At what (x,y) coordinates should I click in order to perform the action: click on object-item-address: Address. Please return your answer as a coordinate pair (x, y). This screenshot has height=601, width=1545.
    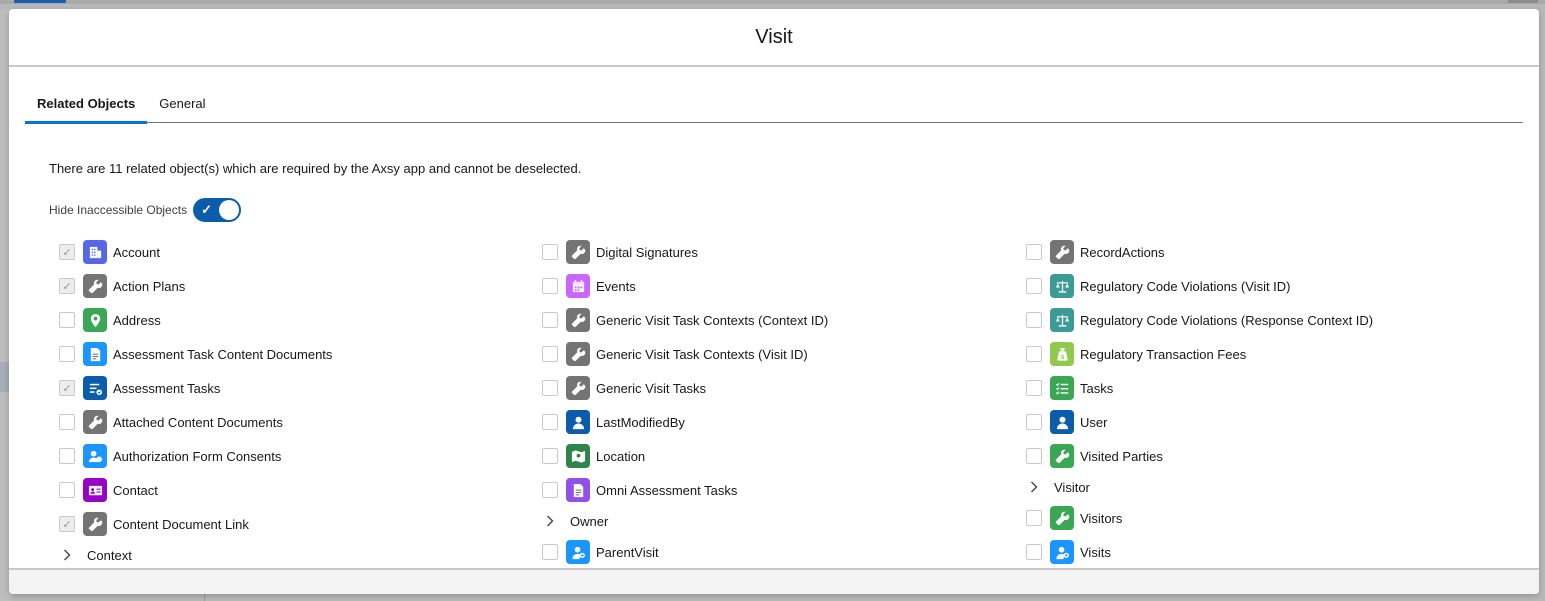
    Looking at the image, I should click on (190, 320).